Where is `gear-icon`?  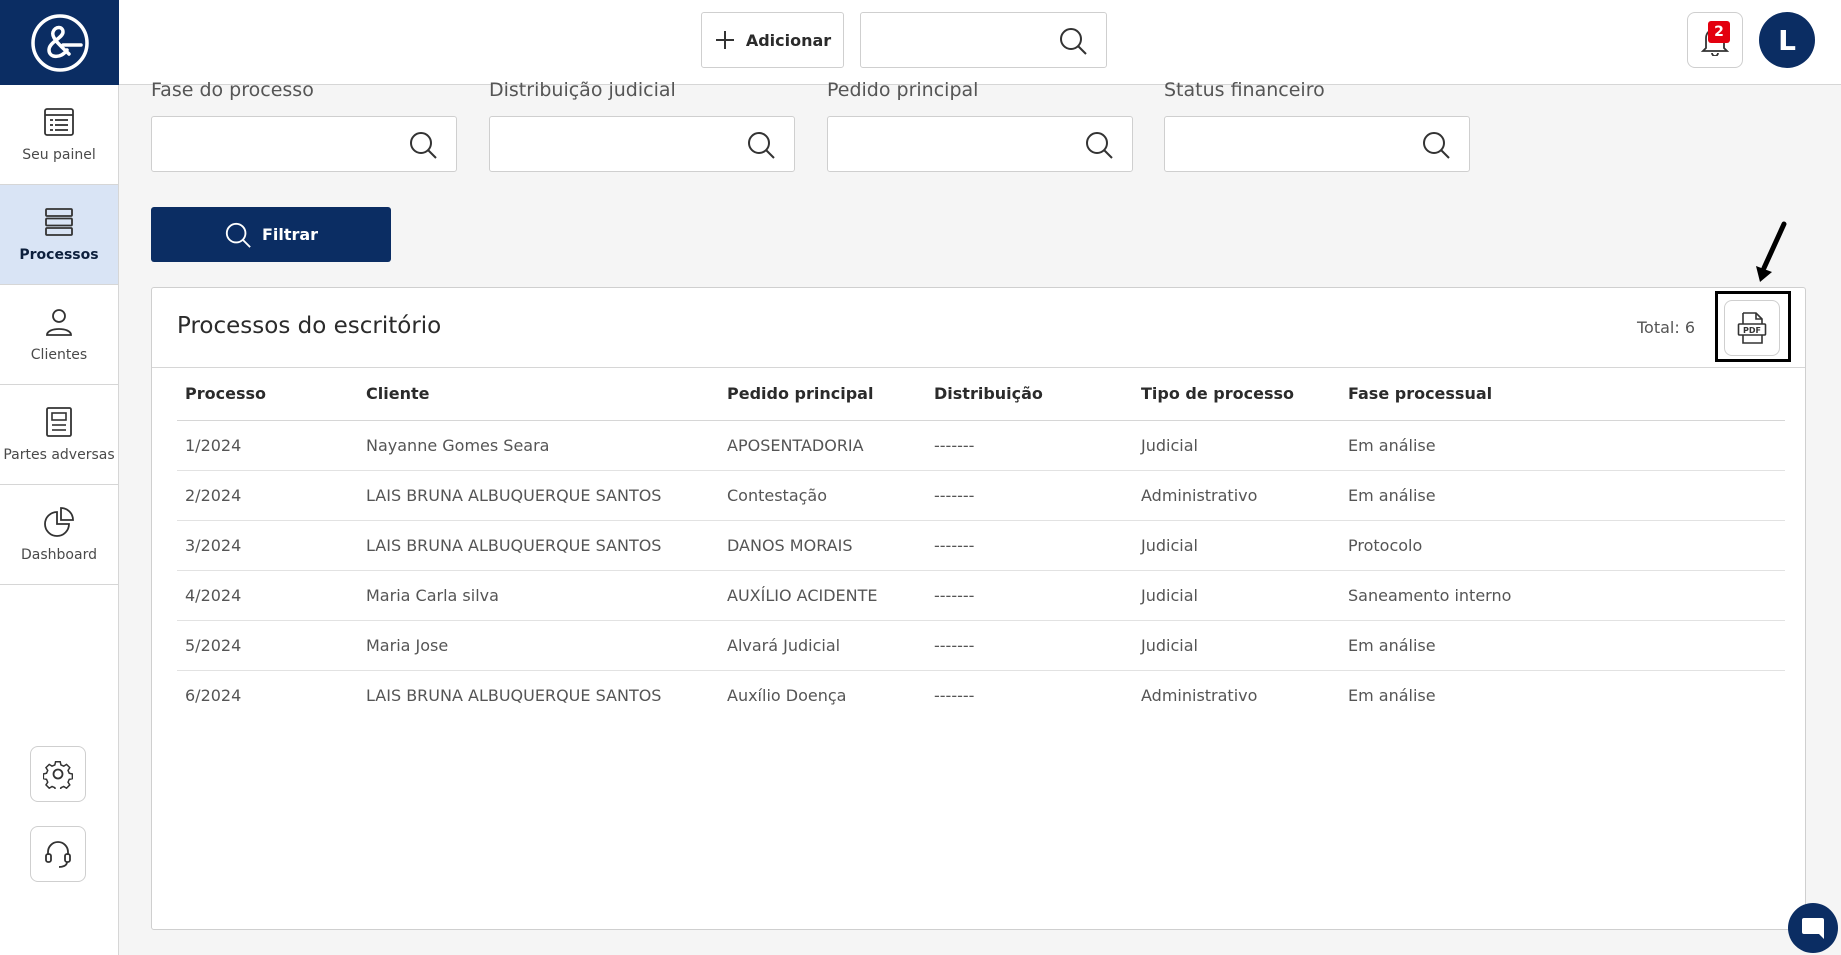 gear-icon is located at coordinates (58, 775).